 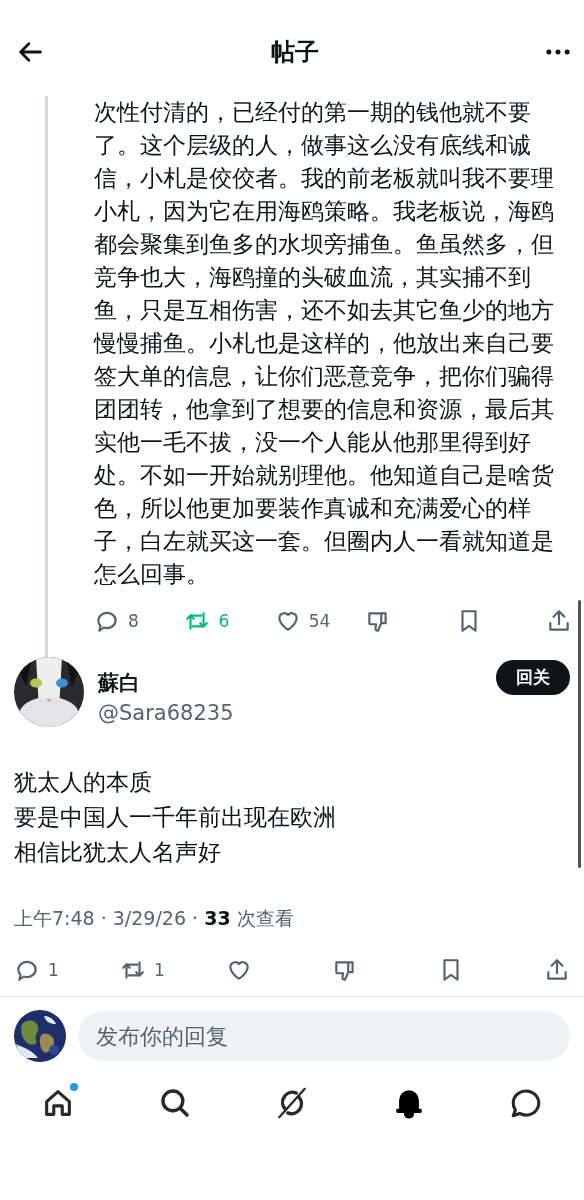 What do you see at coordinates (533, 677) in the screenshot?
I see `follow-back-button: 回关` at bounding box center [533, 677].